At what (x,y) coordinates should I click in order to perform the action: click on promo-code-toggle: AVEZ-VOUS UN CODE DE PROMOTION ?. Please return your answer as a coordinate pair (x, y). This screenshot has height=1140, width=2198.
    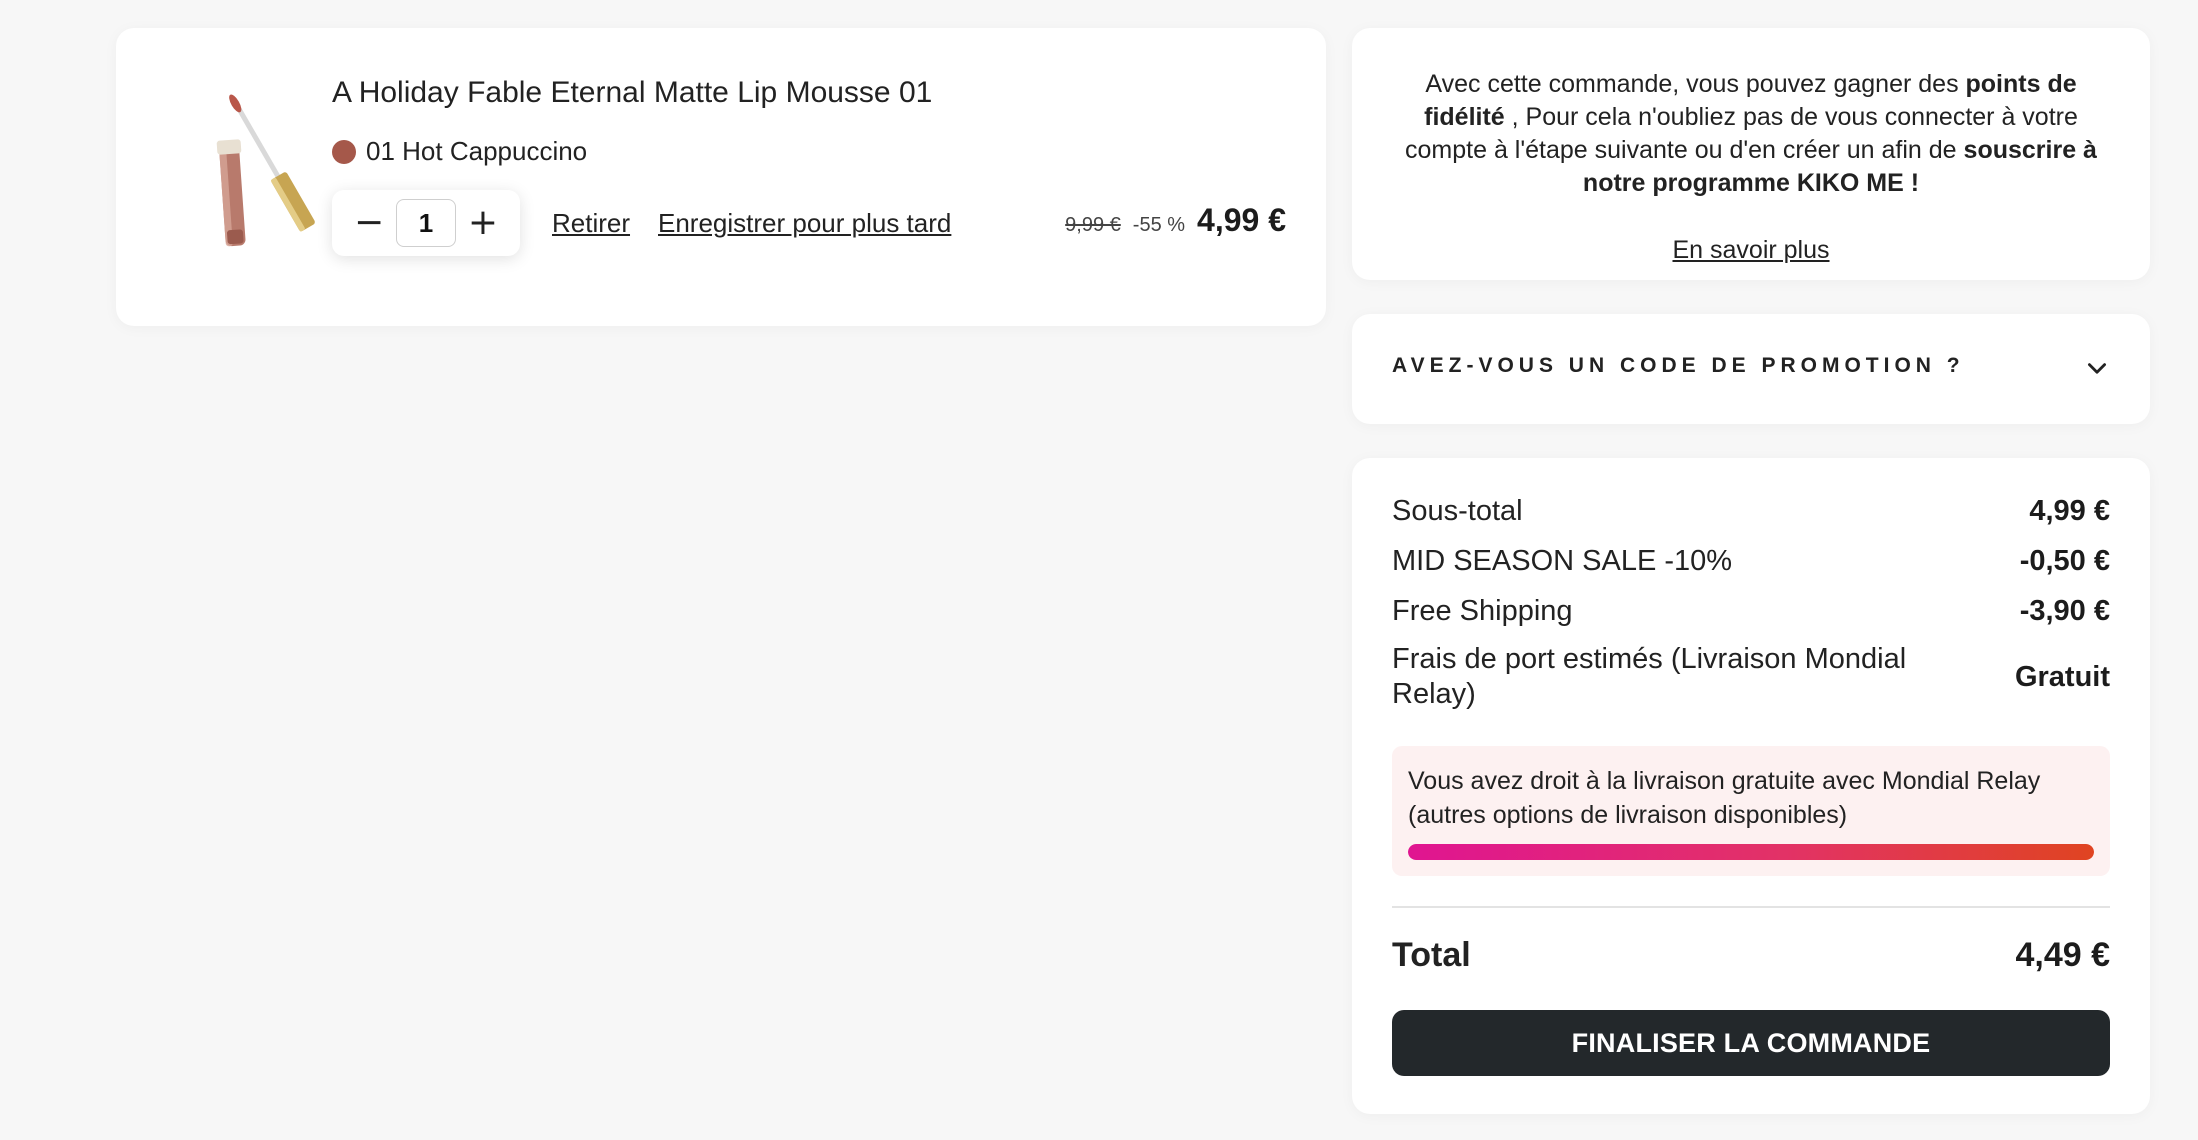
    Looking at the image, I should click on (1751, 369).